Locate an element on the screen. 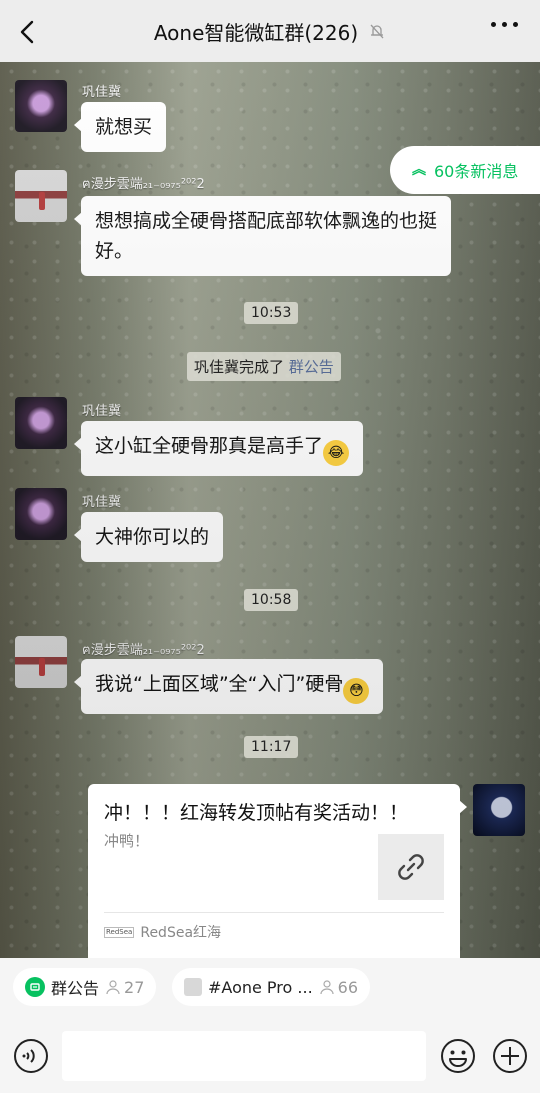  chip-count: 27 is located at coordinates (124, 987).